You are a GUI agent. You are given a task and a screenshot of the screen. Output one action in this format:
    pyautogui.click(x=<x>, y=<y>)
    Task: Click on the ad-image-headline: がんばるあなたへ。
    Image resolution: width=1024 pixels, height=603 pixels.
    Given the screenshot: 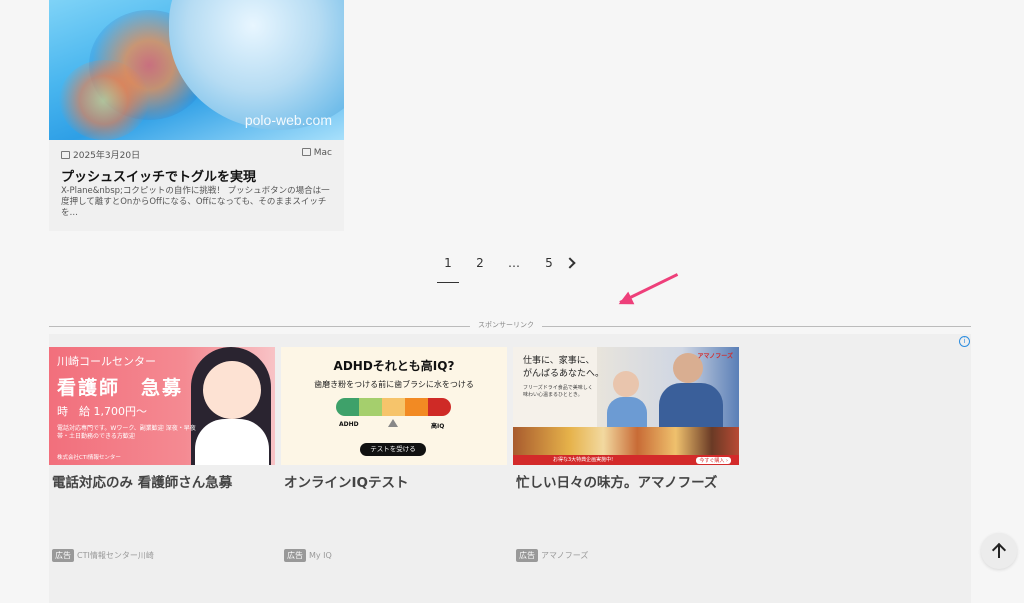 What is the action you would take?
    pyautogui.click(x=564, y=374)
    